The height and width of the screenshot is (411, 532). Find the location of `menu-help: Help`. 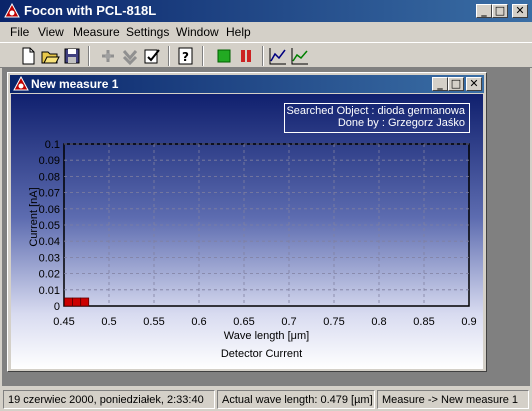

menu-help: Help is located at coordinates (238, 32).